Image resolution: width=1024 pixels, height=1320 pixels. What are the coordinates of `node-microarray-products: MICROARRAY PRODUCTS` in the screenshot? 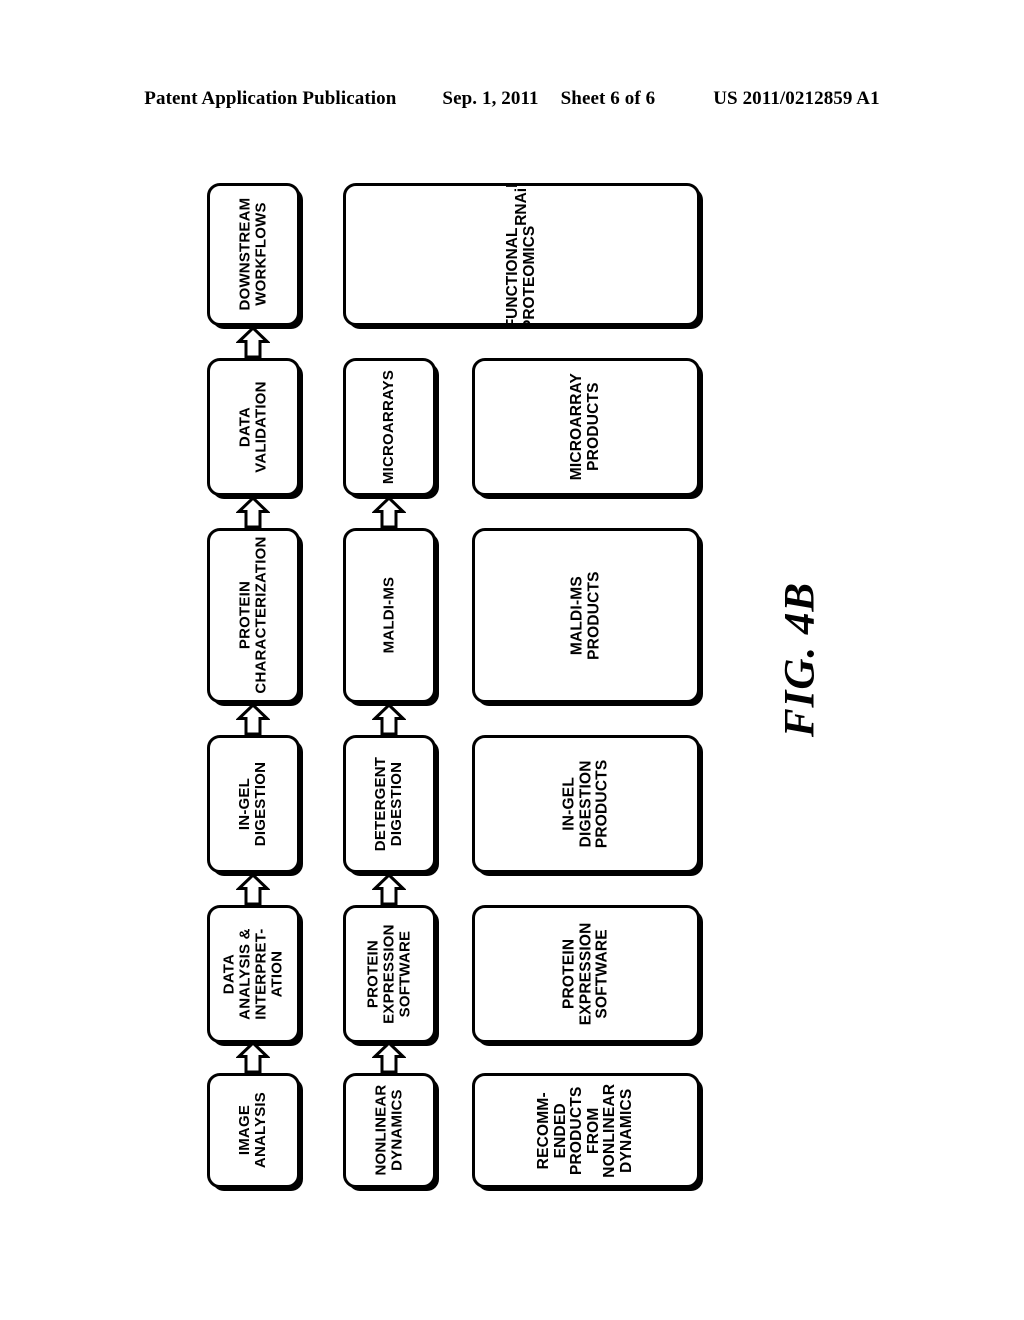 It's located at (586, 427).